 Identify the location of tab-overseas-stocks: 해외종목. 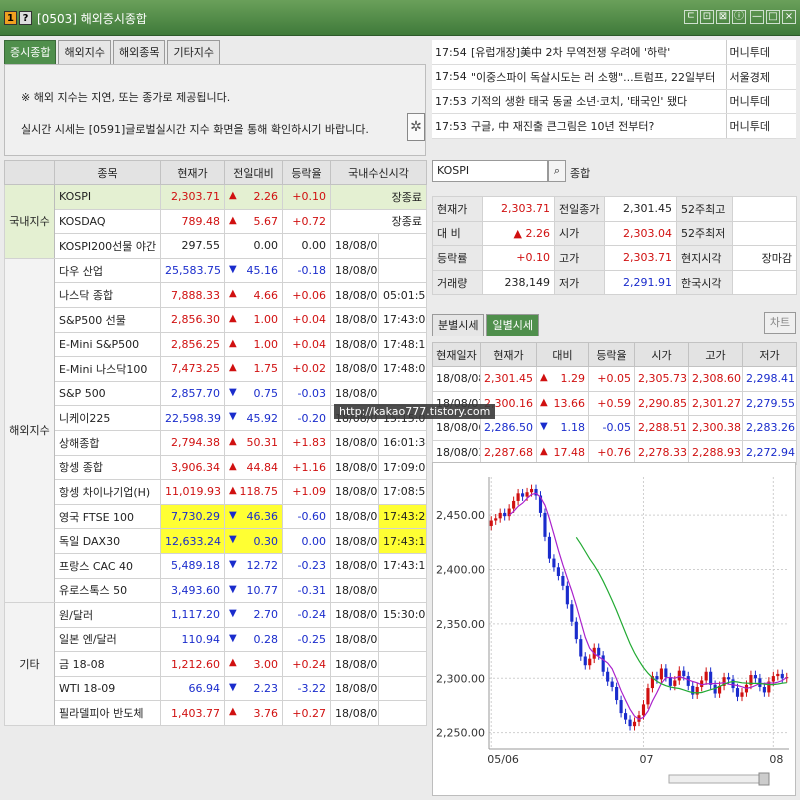
(139, 52).